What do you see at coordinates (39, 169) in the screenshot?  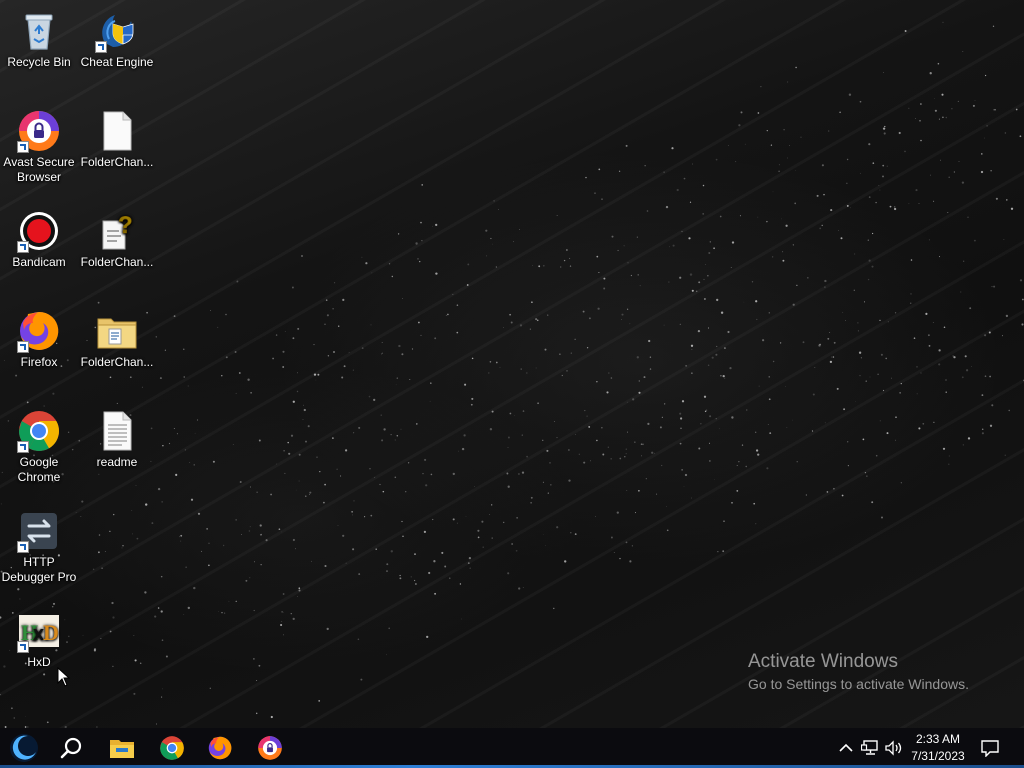 I see `icon-label: Avast Secure Browser` at bounding box center [39, 169].